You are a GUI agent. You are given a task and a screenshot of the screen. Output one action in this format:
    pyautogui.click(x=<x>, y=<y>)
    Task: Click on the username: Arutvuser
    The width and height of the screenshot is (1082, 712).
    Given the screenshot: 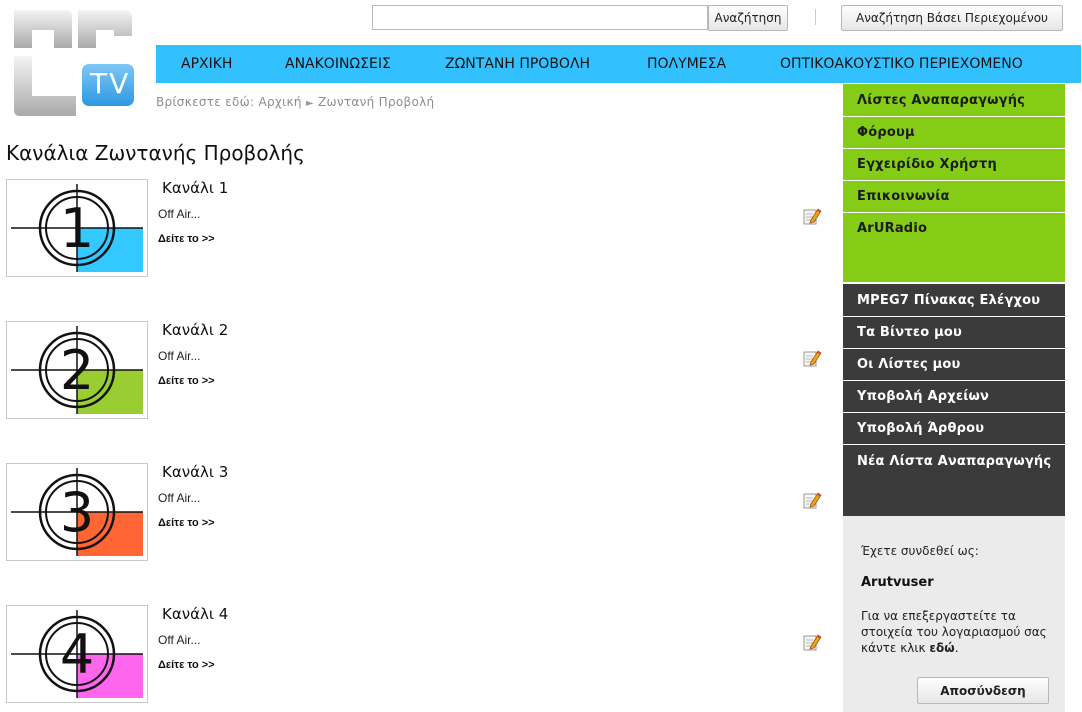 What is the action you would take?
    pyautogui.click(x=897, y=582)
    